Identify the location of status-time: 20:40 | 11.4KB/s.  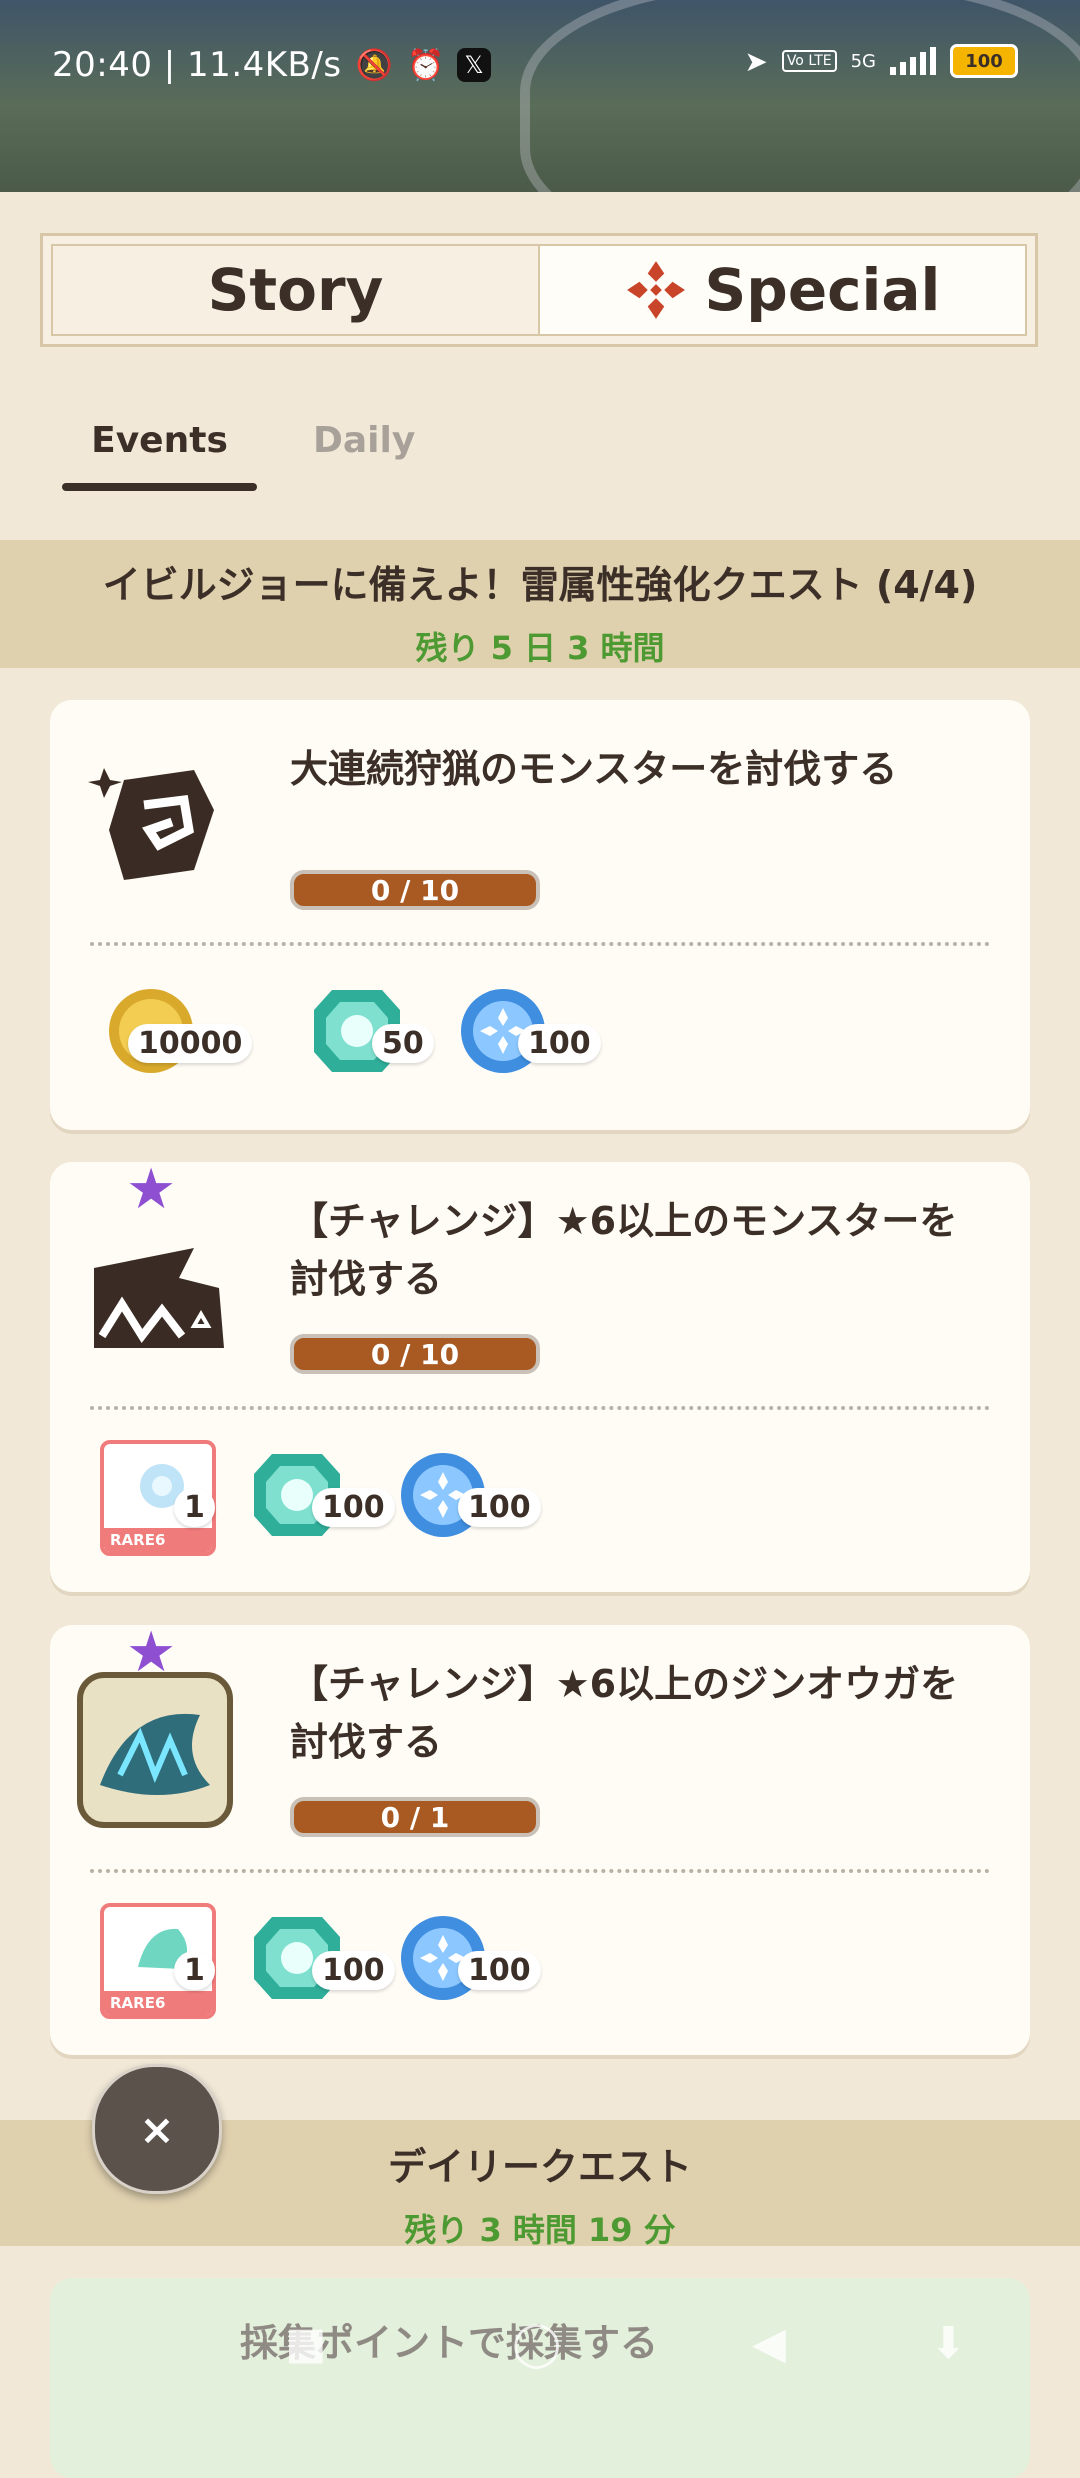
(197, 65).